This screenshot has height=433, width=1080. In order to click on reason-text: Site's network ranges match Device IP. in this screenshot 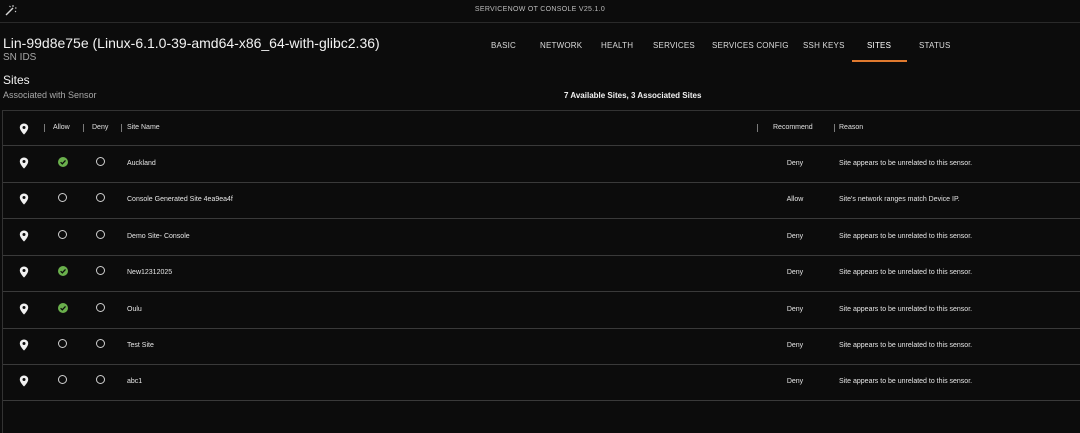, I will do `click(899, 200)`.